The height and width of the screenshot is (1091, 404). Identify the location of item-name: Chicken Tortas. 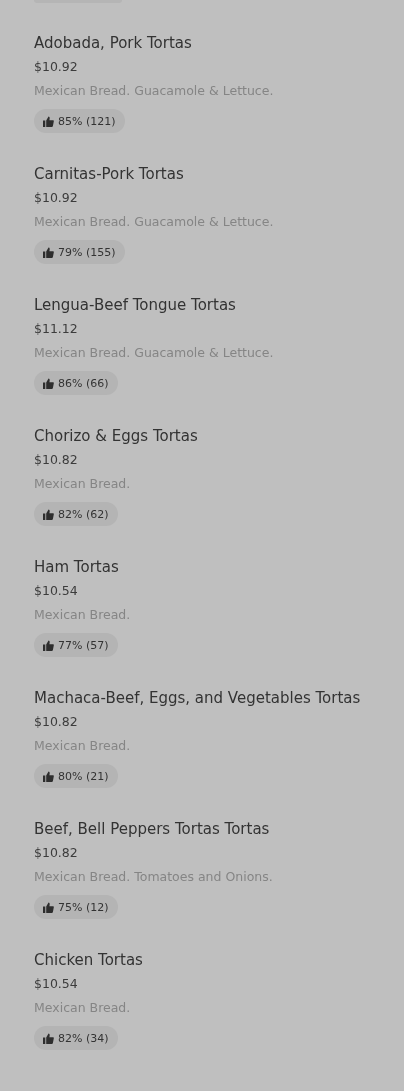
(219, 960).